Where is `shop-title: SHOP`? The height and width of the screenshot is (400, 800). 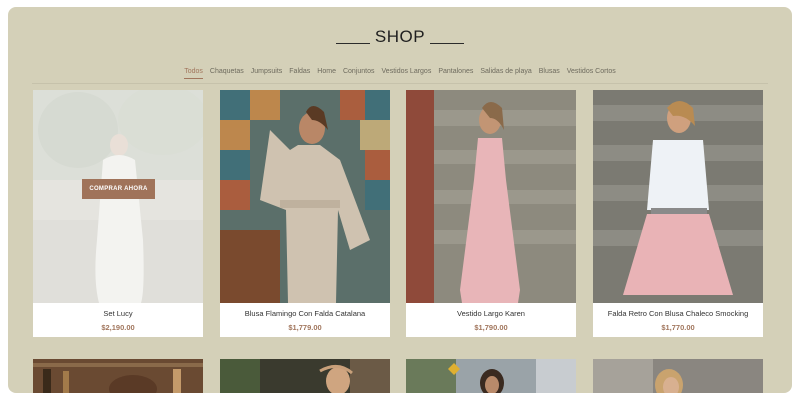
shop-title: SHOP is located at coordinates (400, 37).